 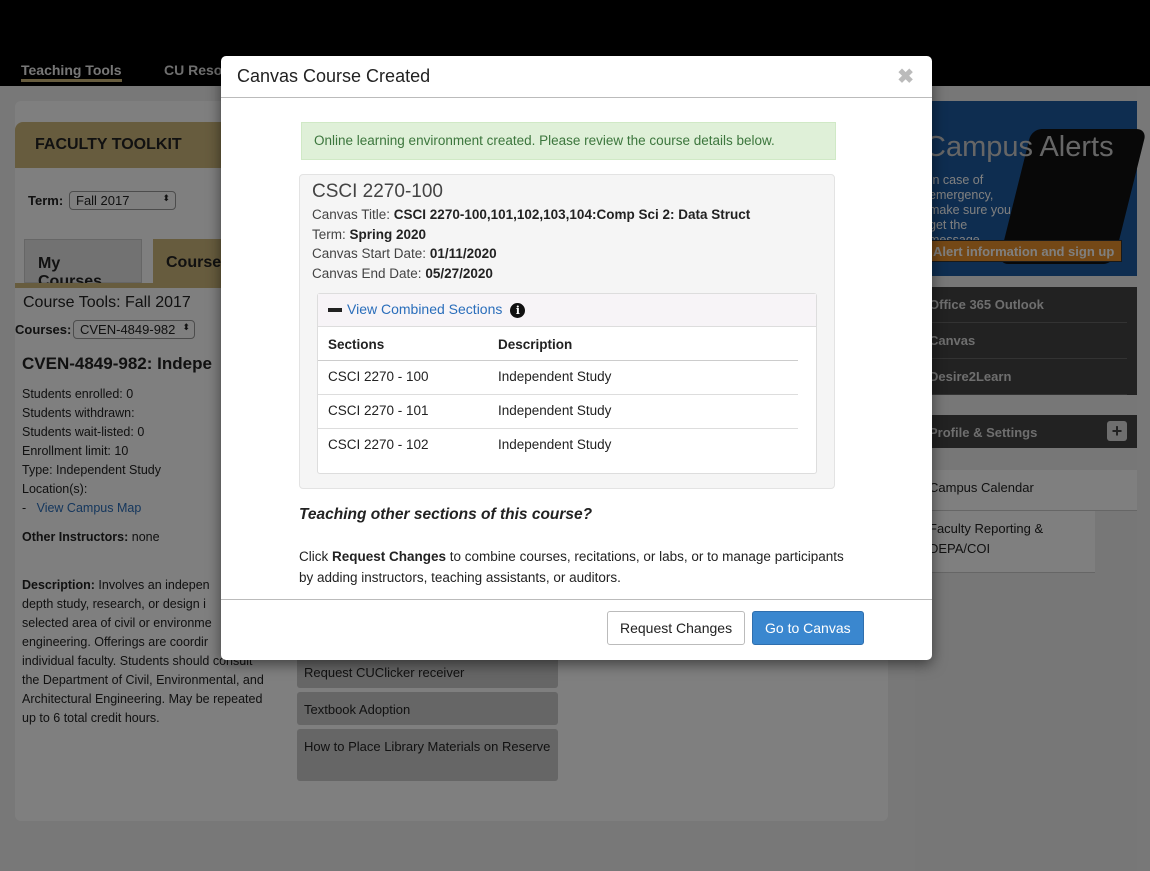 I want to click on table-header-row: Sections Description, so click(x=558, y=344).